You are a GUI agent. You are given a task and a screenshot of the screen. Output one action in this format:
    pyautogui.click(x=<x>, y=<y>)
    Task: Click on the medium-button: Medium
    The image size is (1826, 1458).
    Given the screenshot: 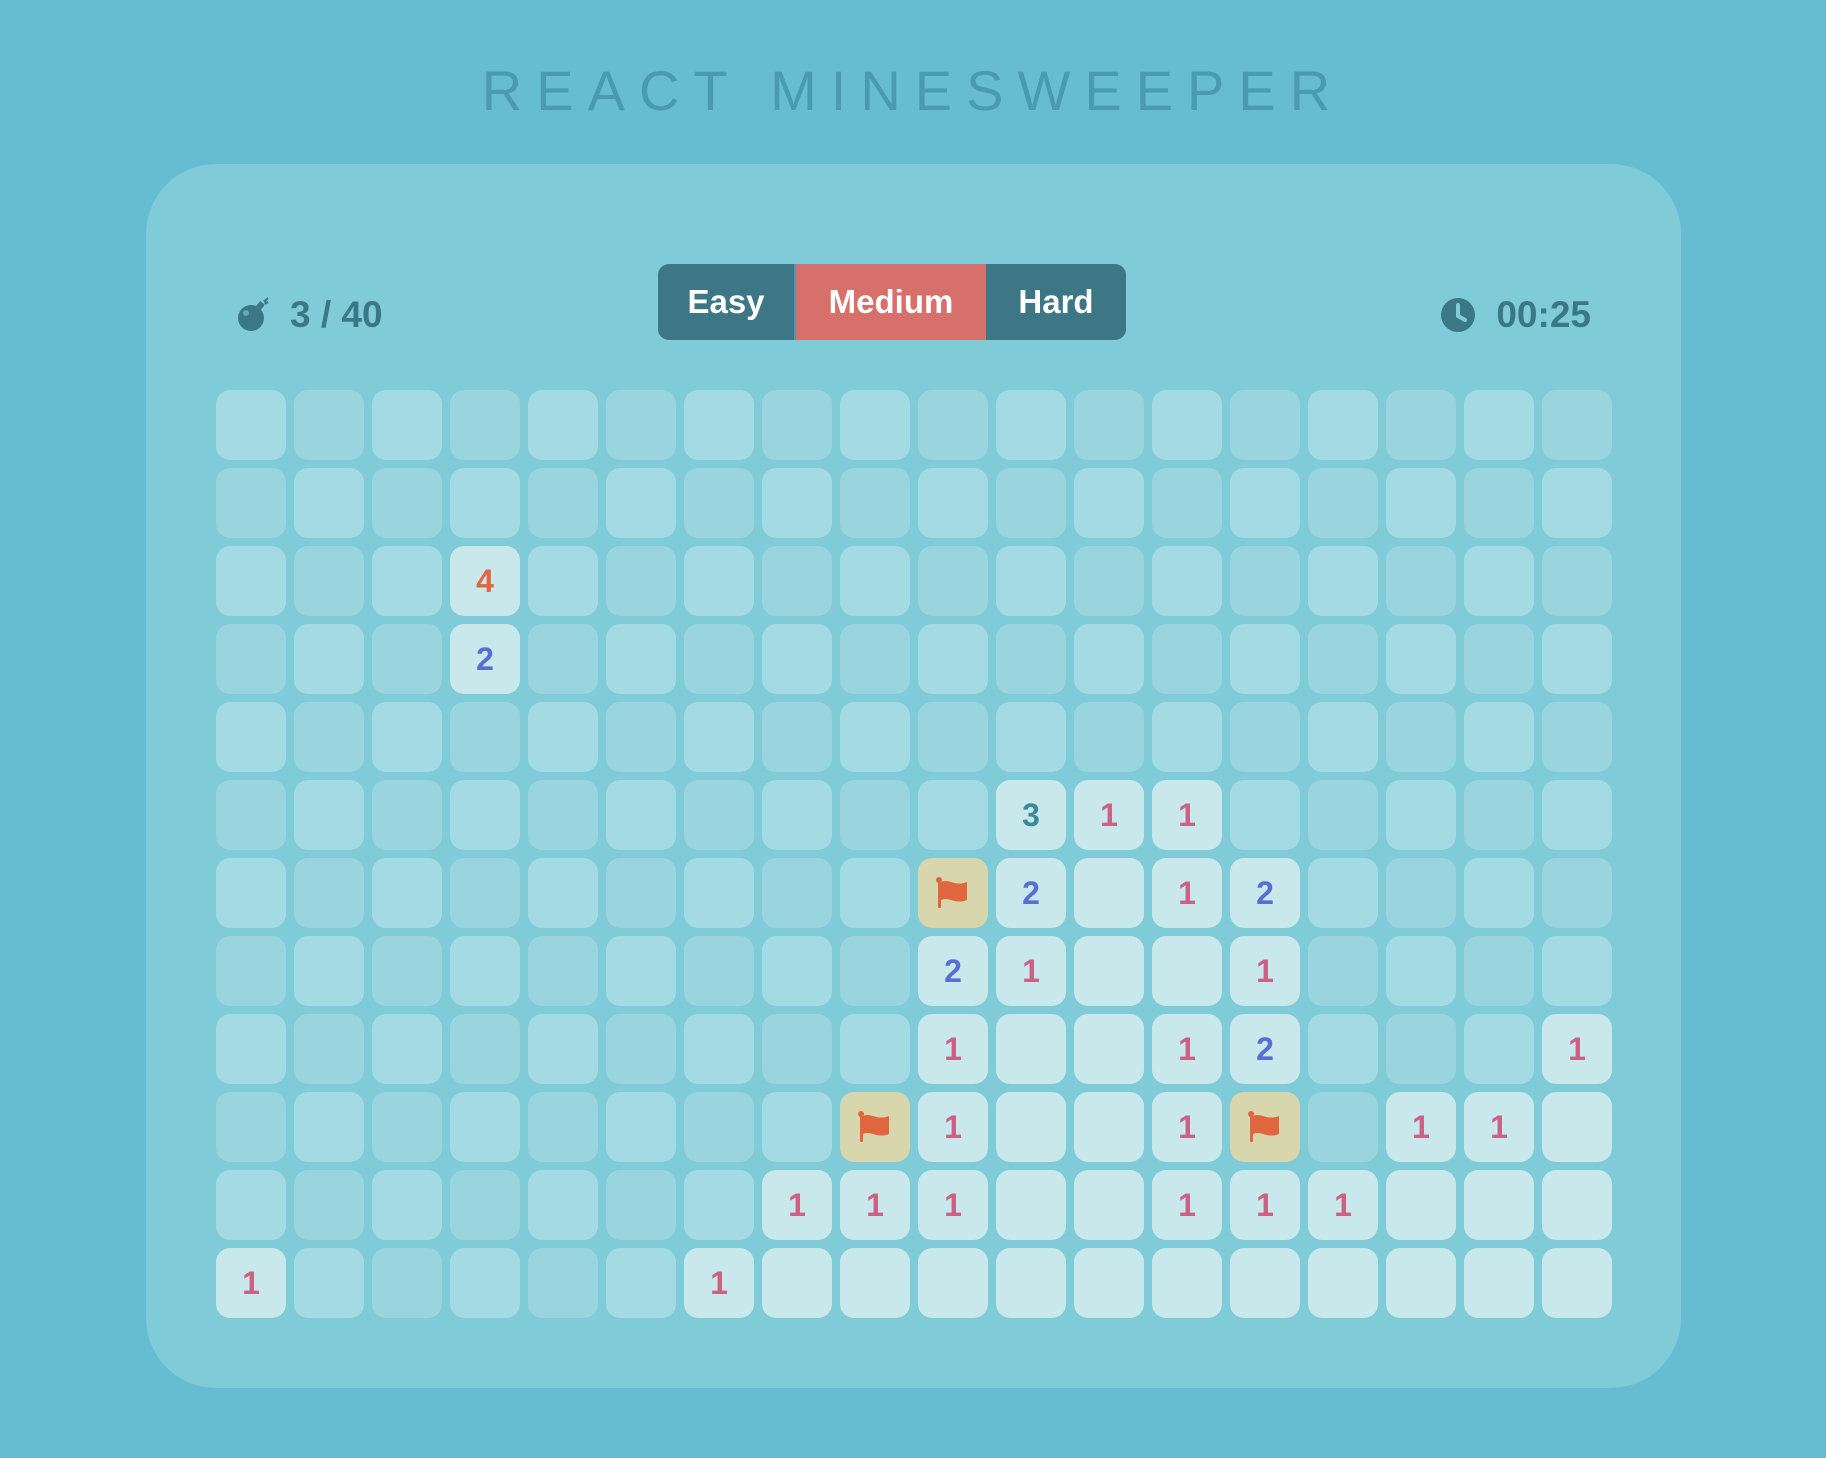 What is the action you would take?
    pyautogui.click(x=890, y=302)
    